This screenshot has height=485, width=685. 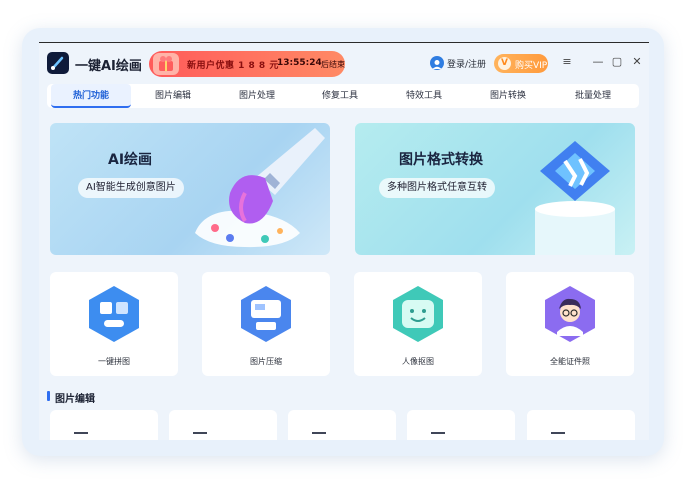 What do you see at coordinates (58, 63) in the screenshot?
I see `app-logo-icon` at bounding box center [58, 63].